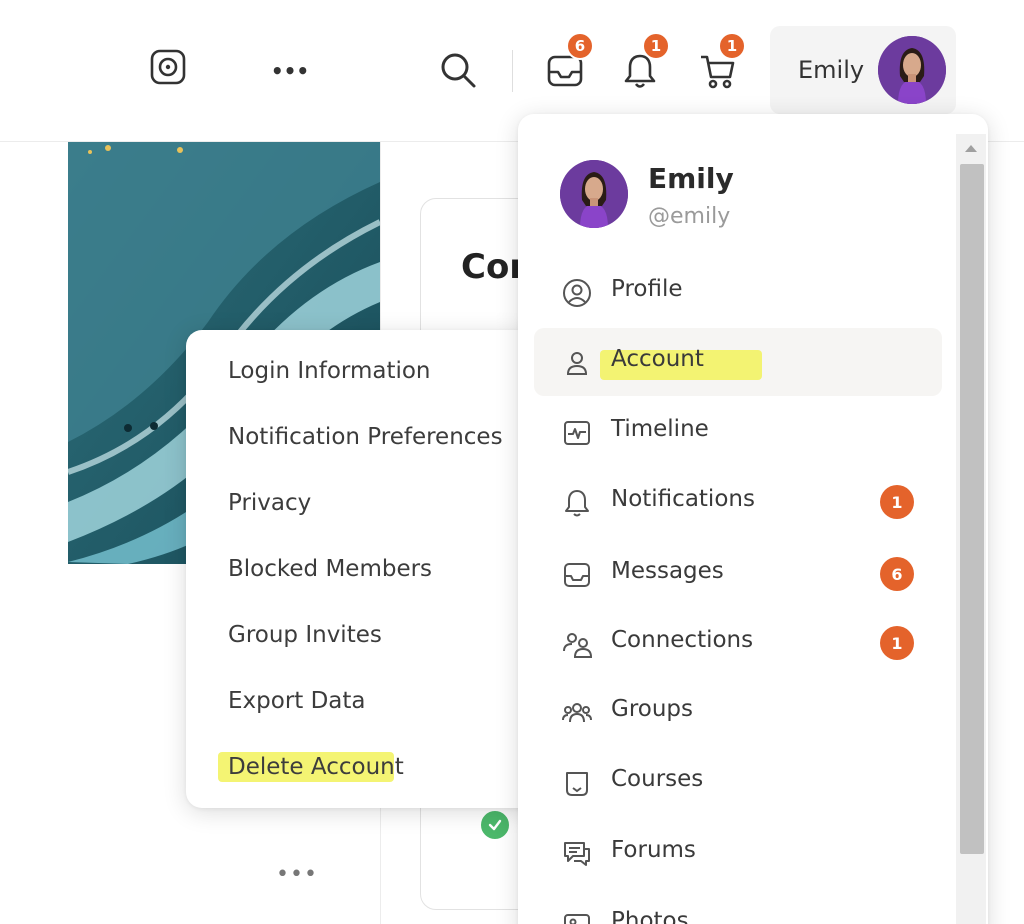 This screenshot has height=924, width=1024. I want to click on dropdown-item-notifications: Notifications 1, so click(738, 502).